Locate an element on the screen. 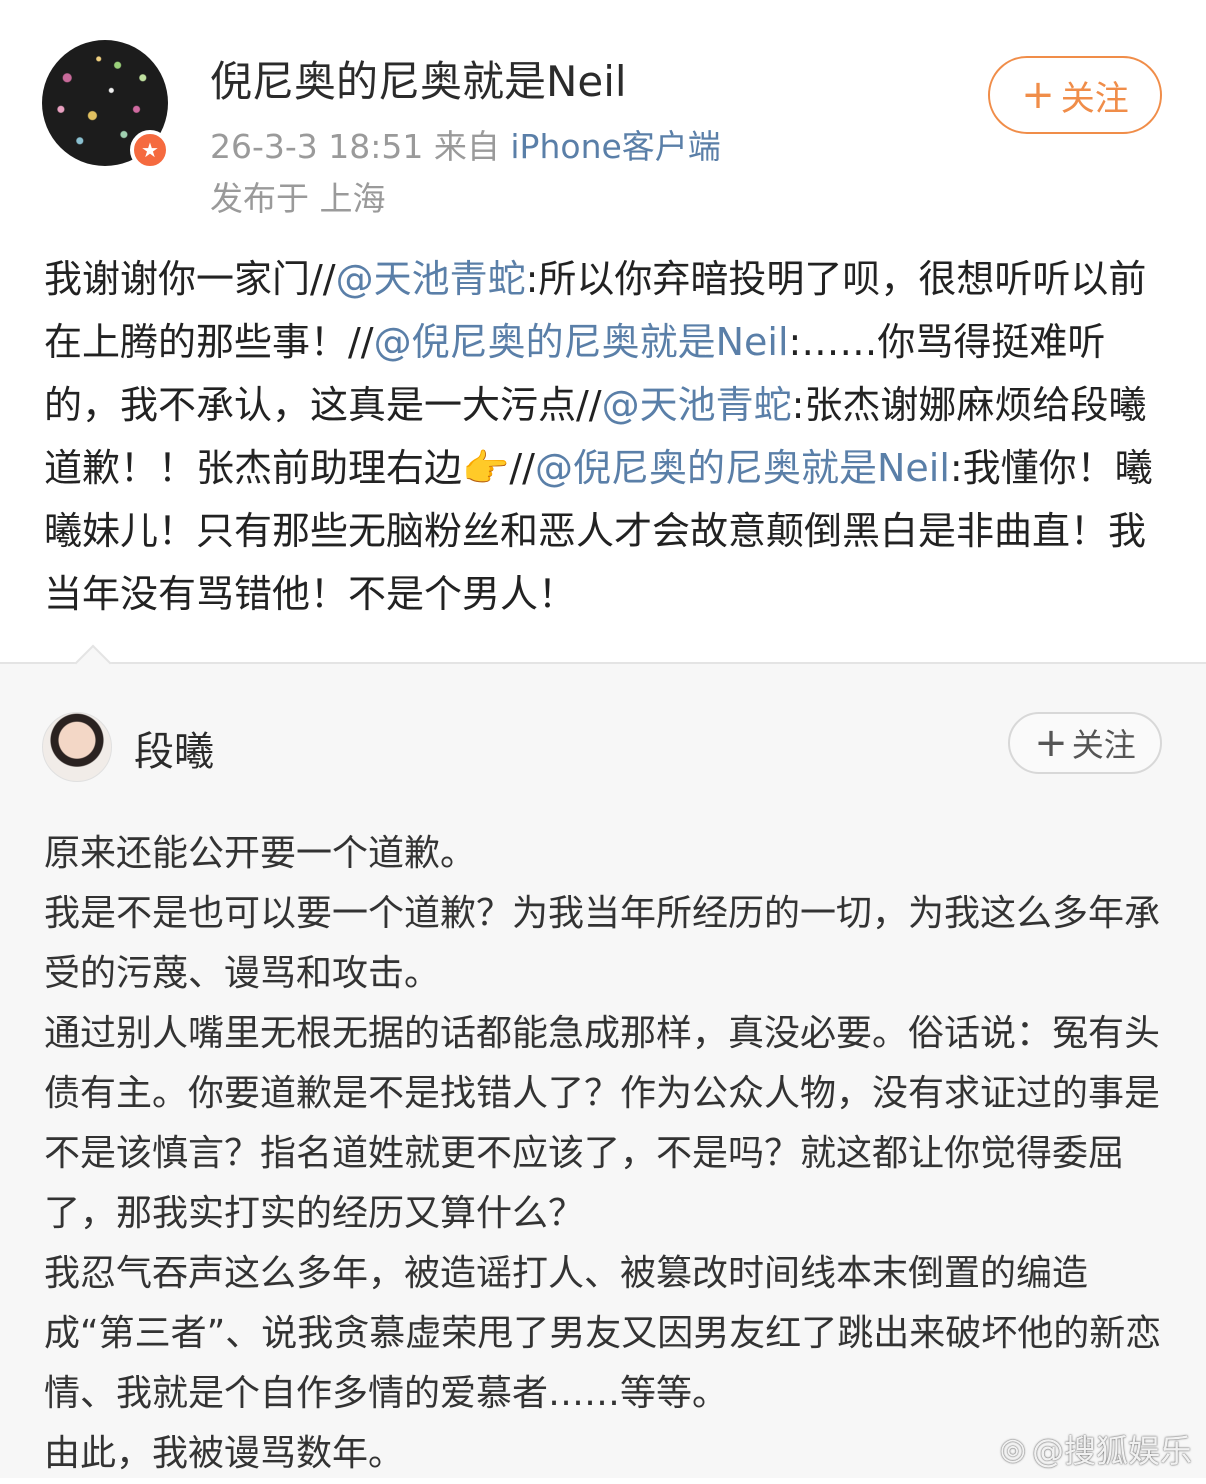 The image size is (1206, 1484). post-text-segment: 我谢谢你一家门// is located at coordinates (190, 279).